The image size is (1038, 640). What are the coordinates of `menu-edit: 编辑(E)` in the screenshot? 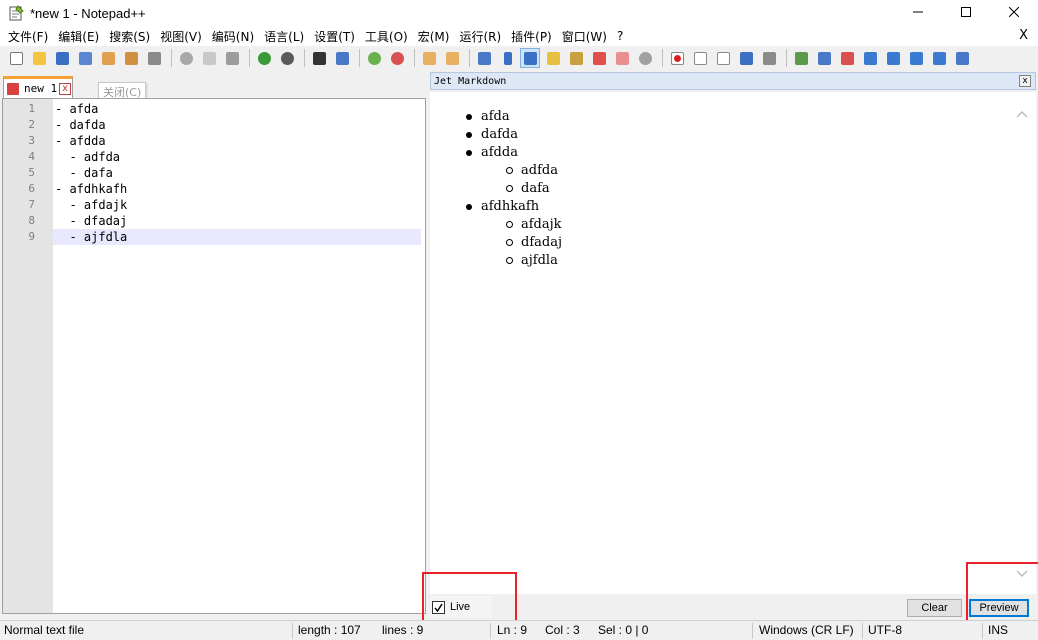 It's located at (78, 36).